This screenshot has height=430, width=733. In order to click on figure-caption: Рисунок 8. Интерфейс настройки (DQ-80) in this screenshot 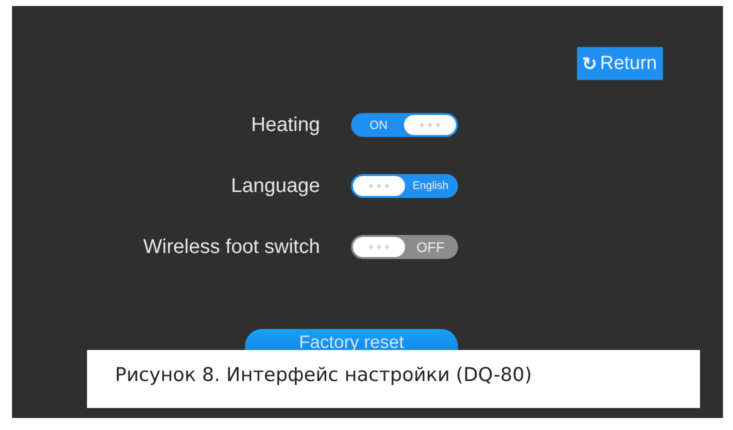, I will do `click(393, 379)`.